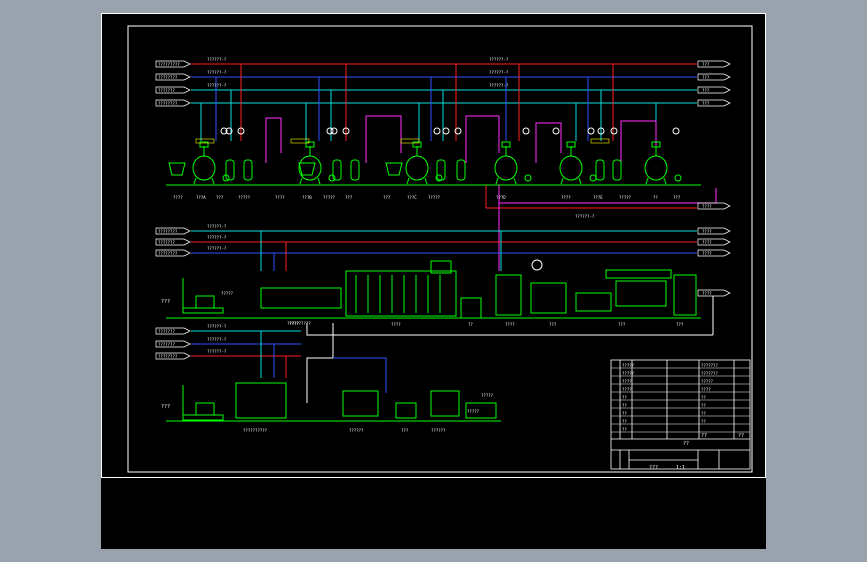 The width and height of the screenshot is (867, 562). Describe the element at coordinates (638, 274) in the screenshot. I see `packing-table` at that location.